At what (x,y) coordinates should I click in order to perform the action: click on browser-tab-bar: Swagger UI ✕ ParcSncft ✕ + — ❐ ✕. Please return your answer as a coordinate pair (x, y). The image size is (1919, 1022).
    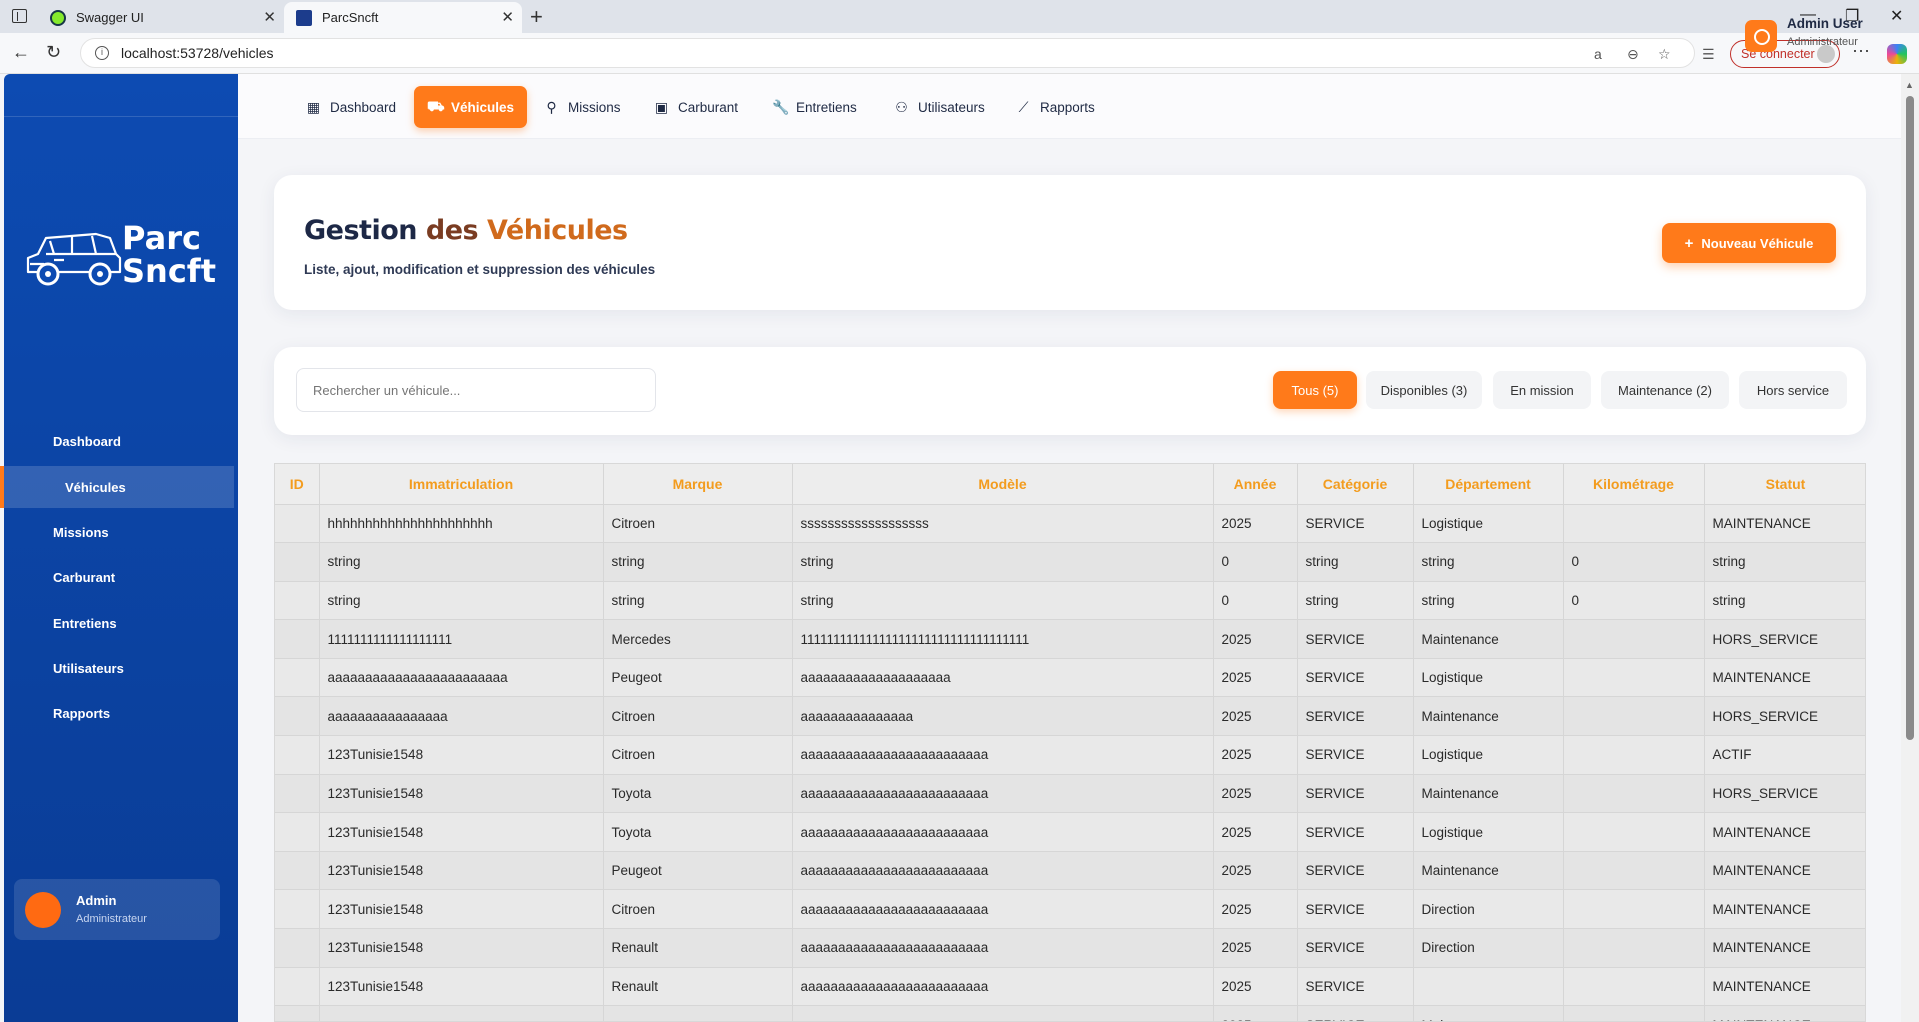
    Looking at the image, I should click on (959, 16).